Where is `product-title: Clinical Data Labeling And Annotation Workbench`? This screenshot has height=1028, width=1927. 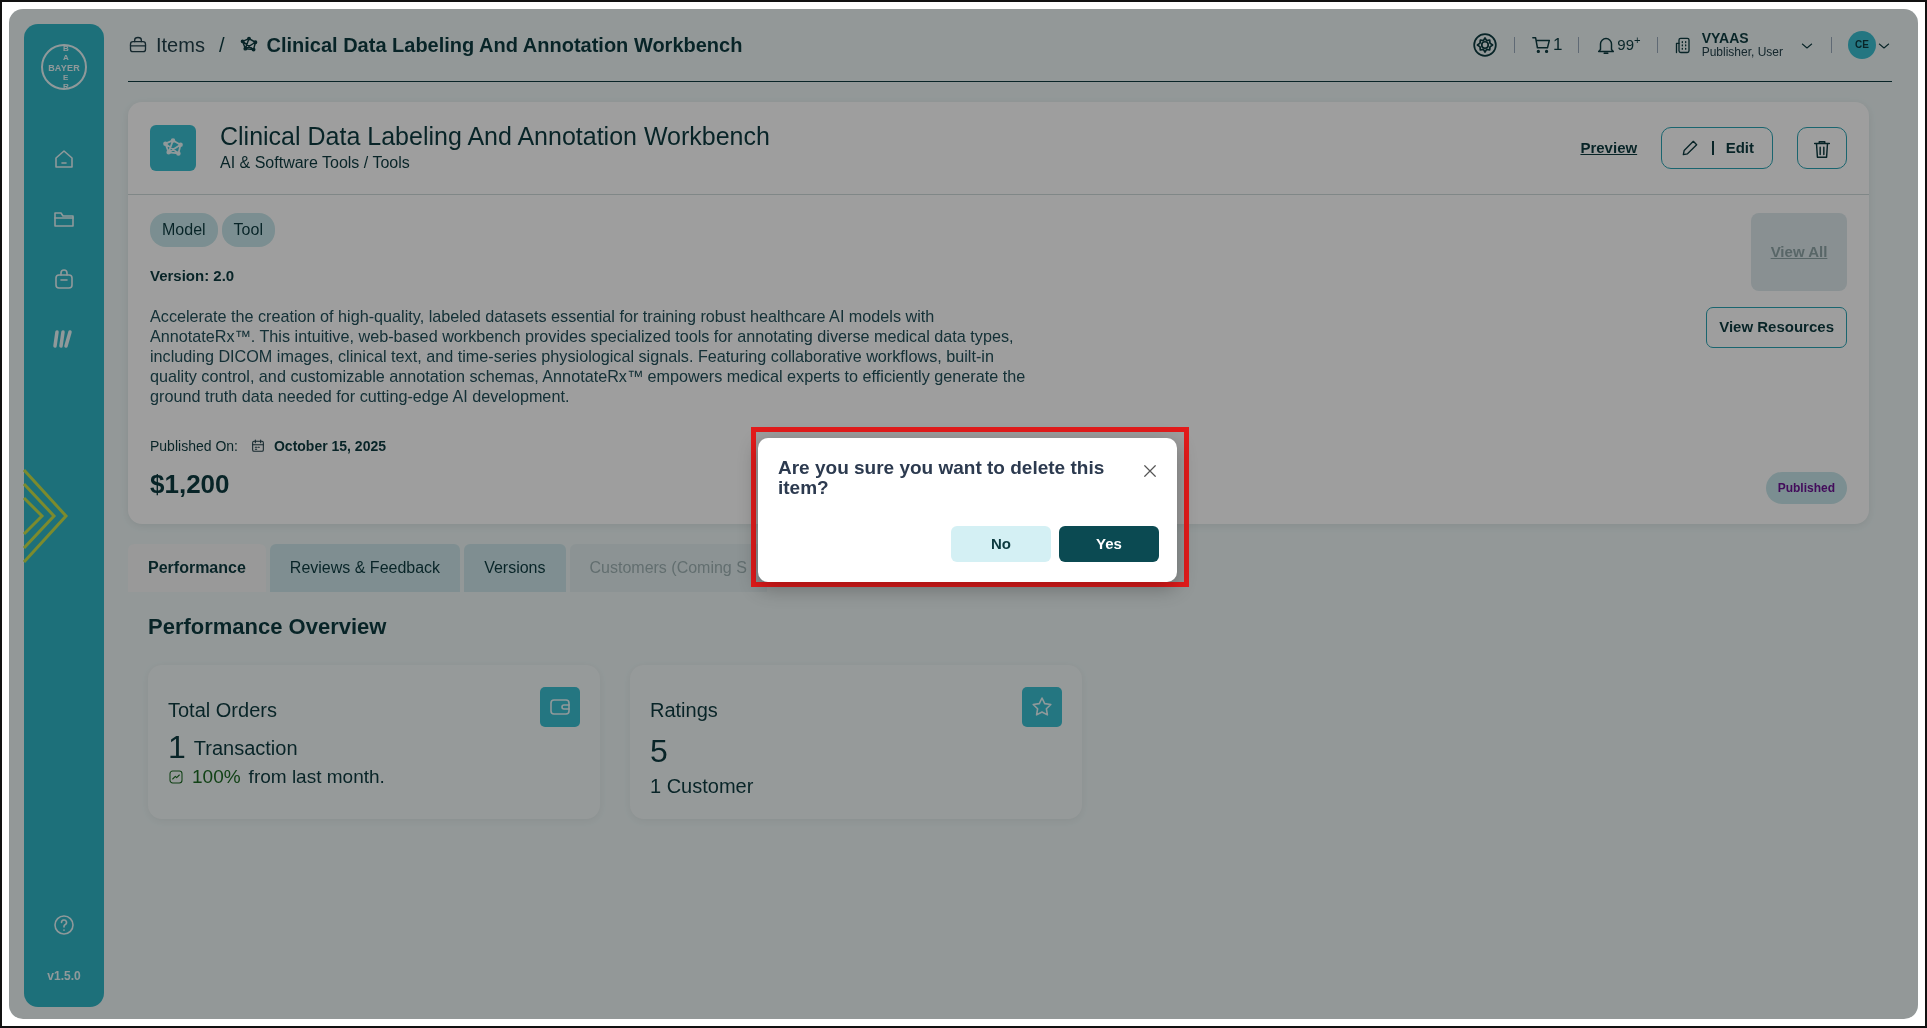
product-title: Clinical Data Labeling And Annotation Workbench is located at coordinates (495, 136).